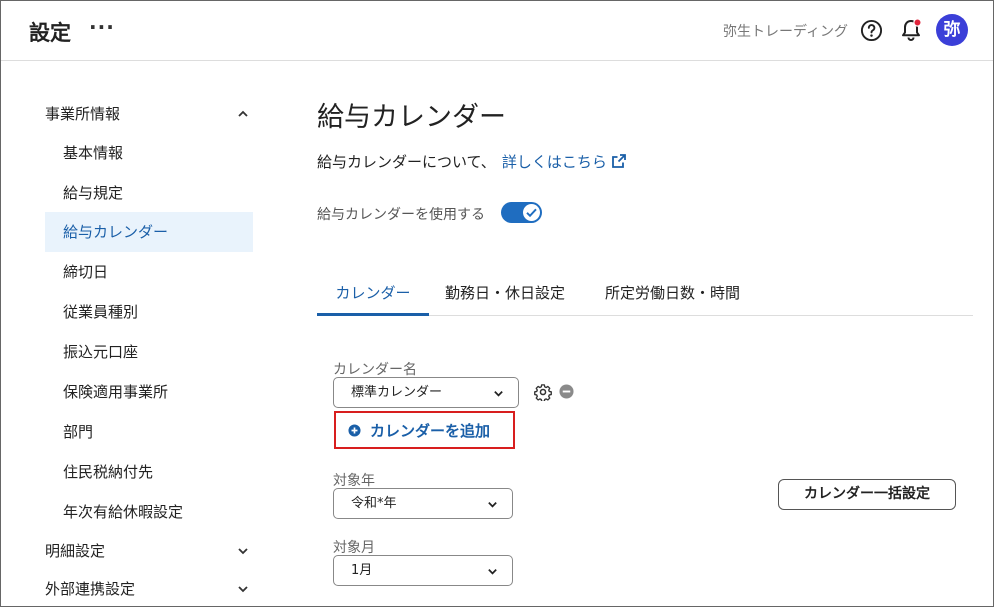 The image size is (994, 607). I want to click on sidebar-item-insured-office: 保険適用事業所, so click(149, 392).